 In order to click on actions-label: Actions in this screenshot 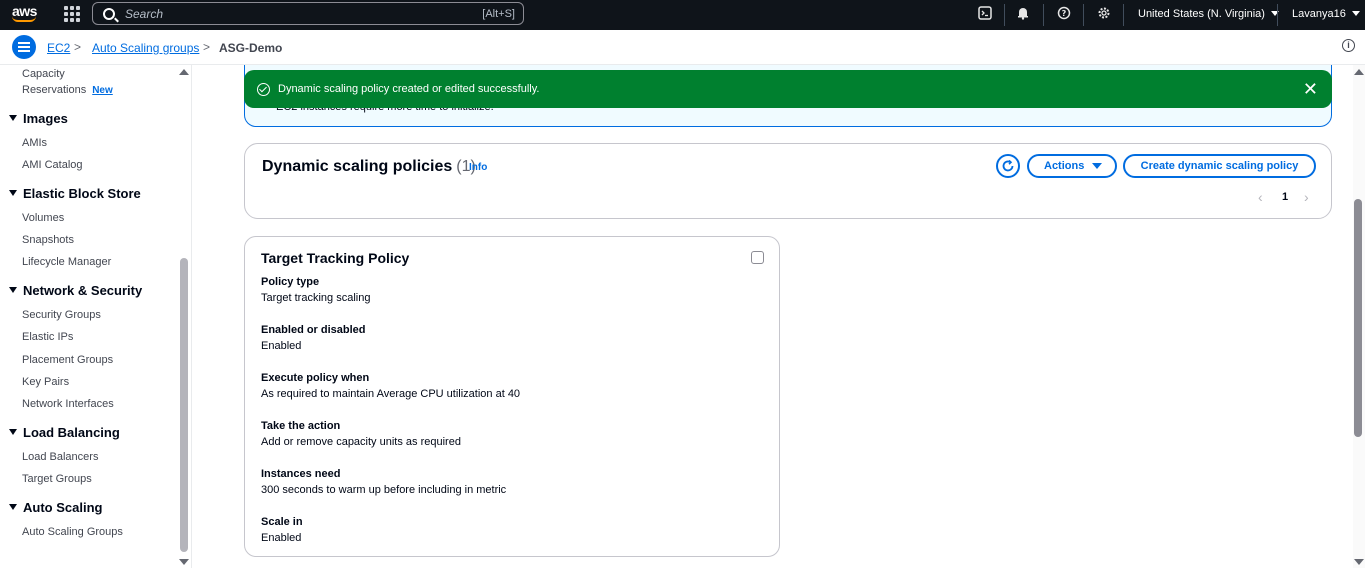, I will do `click(1064, 166)`.